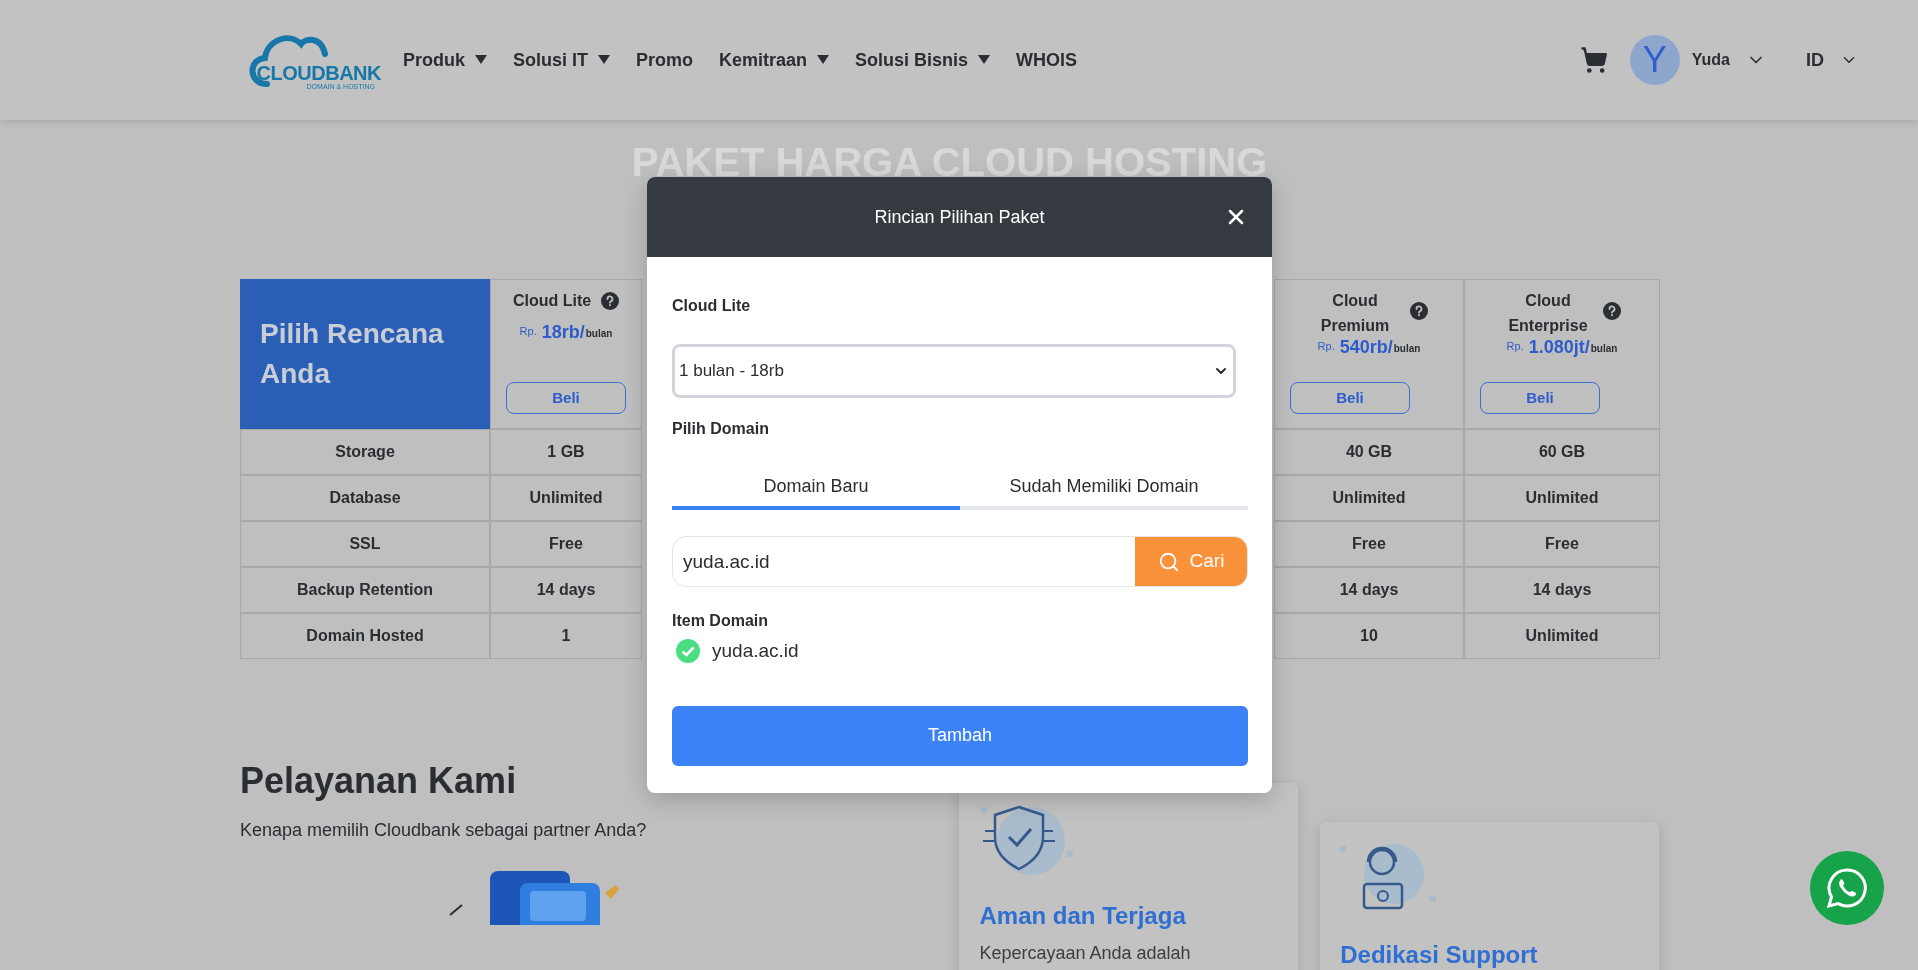 This screenshot has height=970, width=1918. Describe the element at coordinates (665, 60) in the screenshot. I see `nav-link: Promo` at that location.